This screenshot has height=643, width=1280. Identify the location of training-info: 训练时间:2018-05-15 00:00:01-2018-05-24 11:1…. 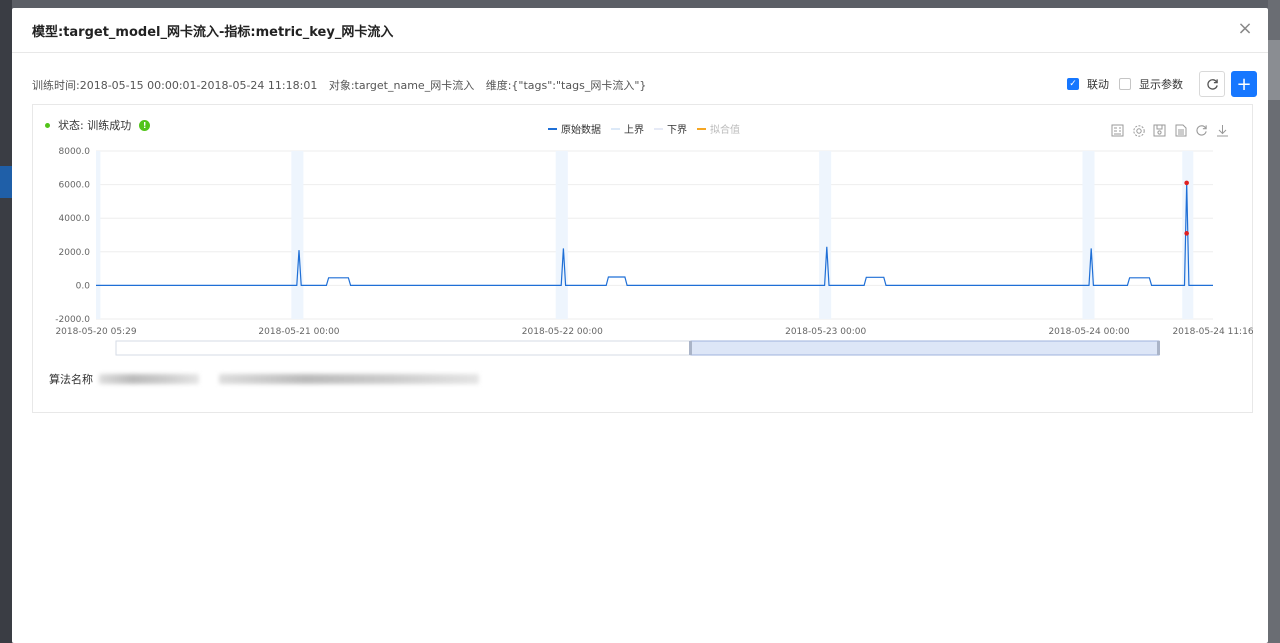
(343, 85).